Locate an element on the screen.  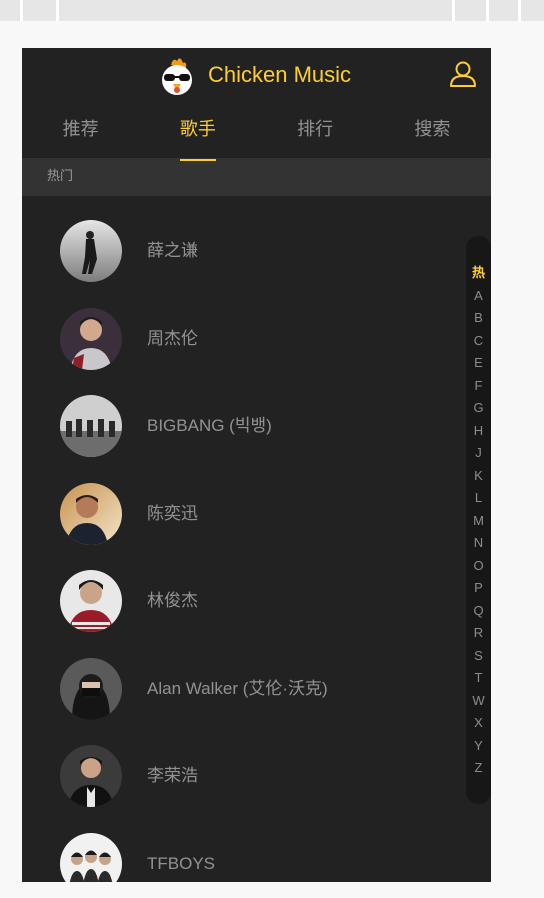
shortcut-letter: Y is located at coordinates (478, 746).